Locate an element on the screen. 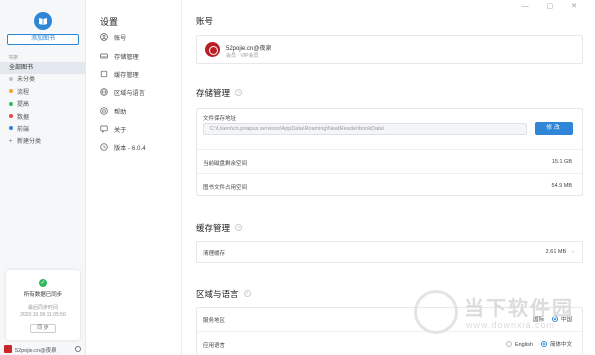  cache-size-value: 2.61 MB is located at coordinates (556, 252).